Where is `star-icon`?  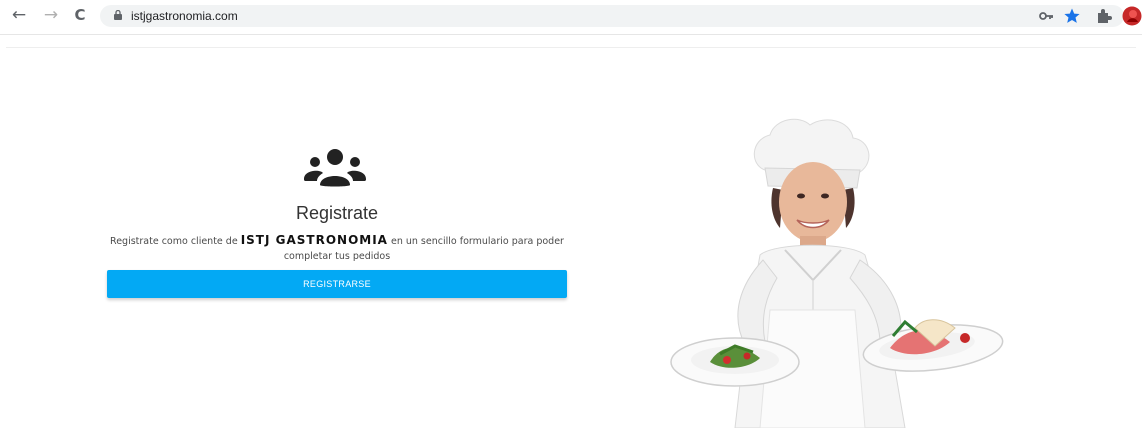 star-icon is located at coordinates (1072, 16).